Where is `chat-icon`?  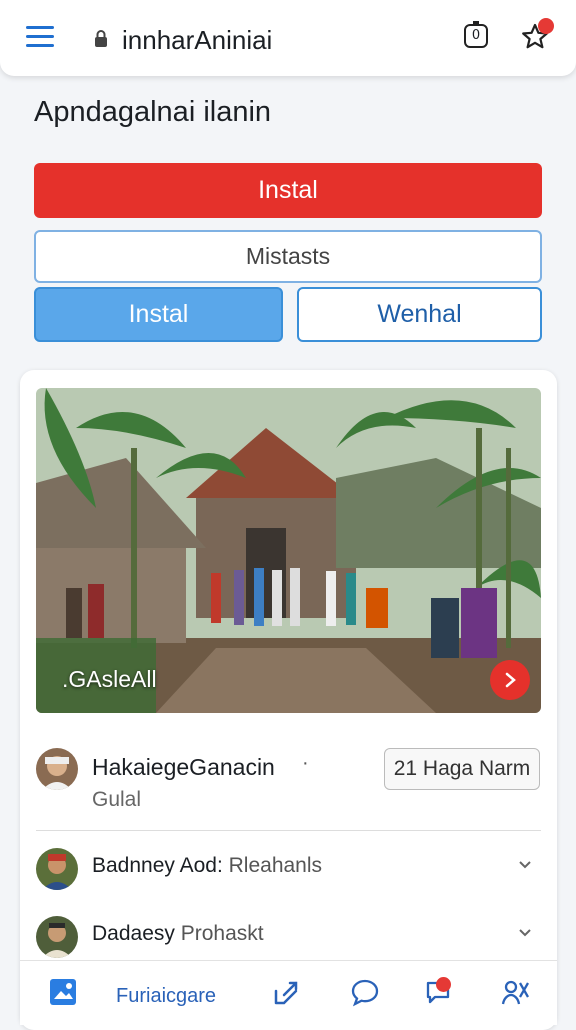 chat-icon is located at coordinates (365, 992).